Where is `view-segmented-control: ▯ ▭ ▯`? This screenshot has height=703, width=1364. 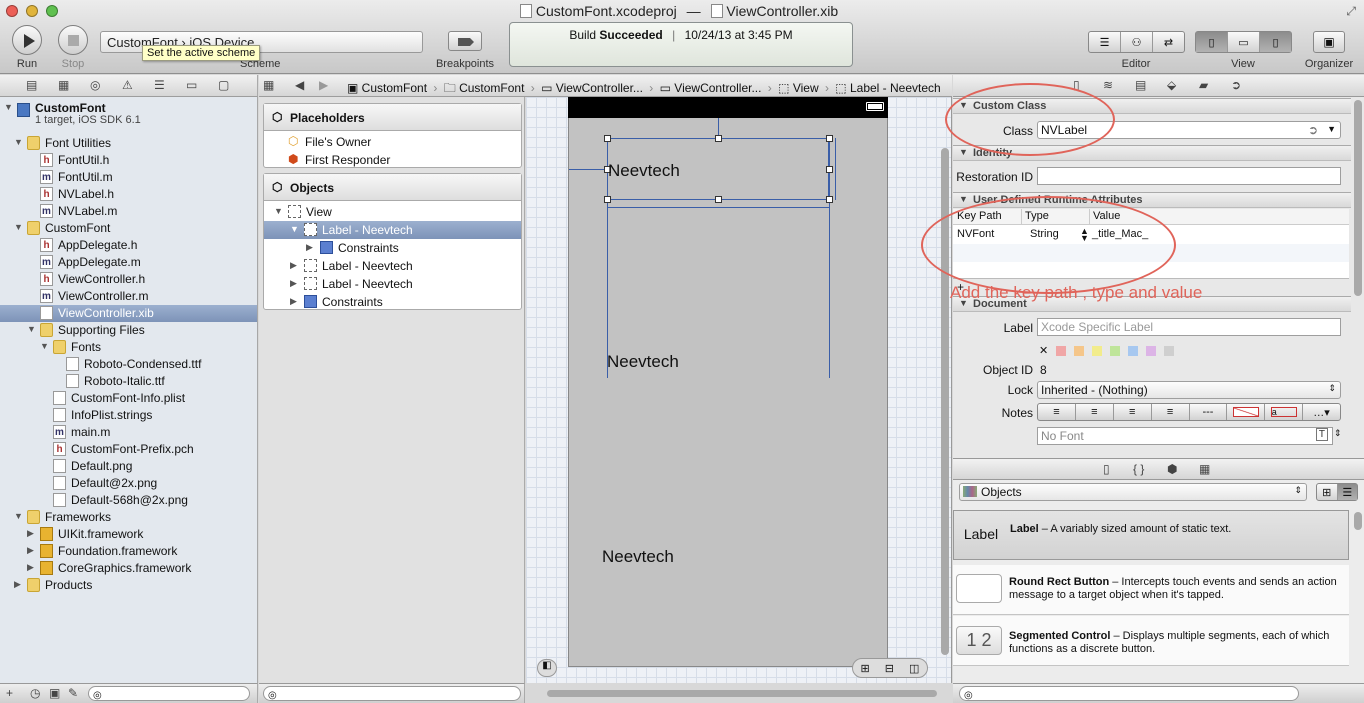
view-segmented-control: ▯ ▭ ▯ is located at coordinates (1243, 42).